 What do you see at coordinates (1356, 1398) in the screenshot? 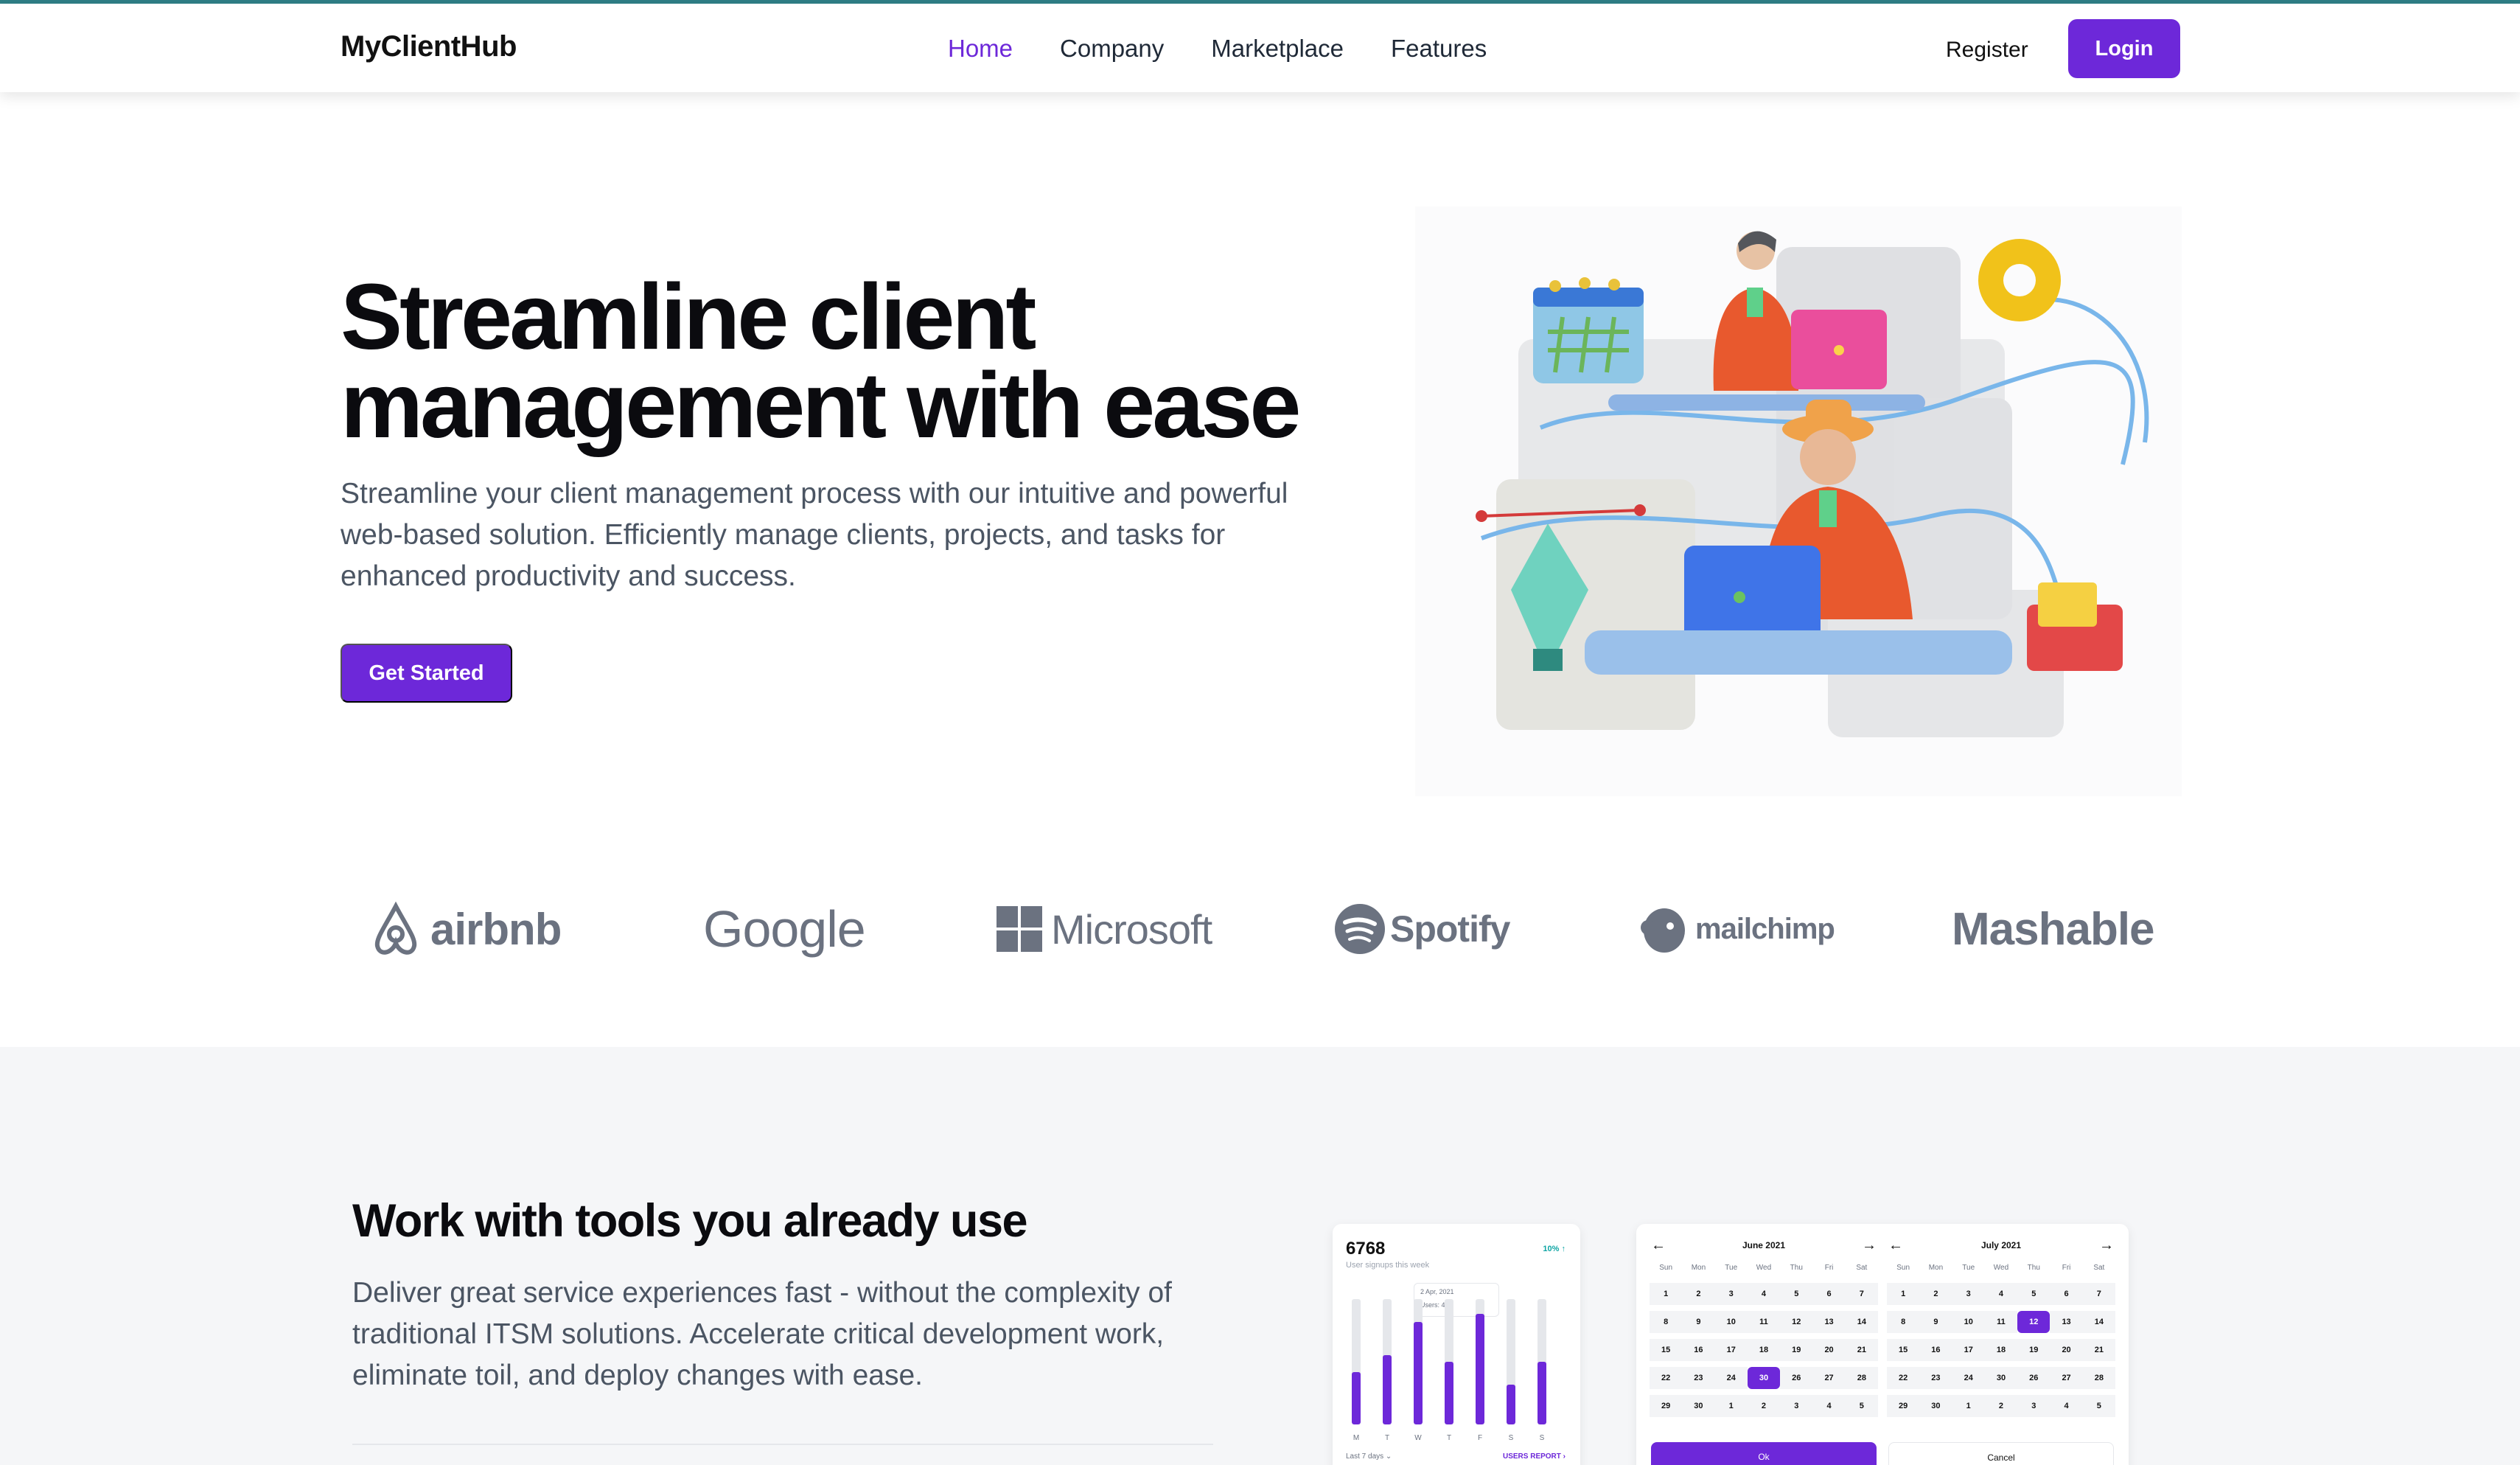
I see `bar-fill` at bounding box center [1356, 1398].